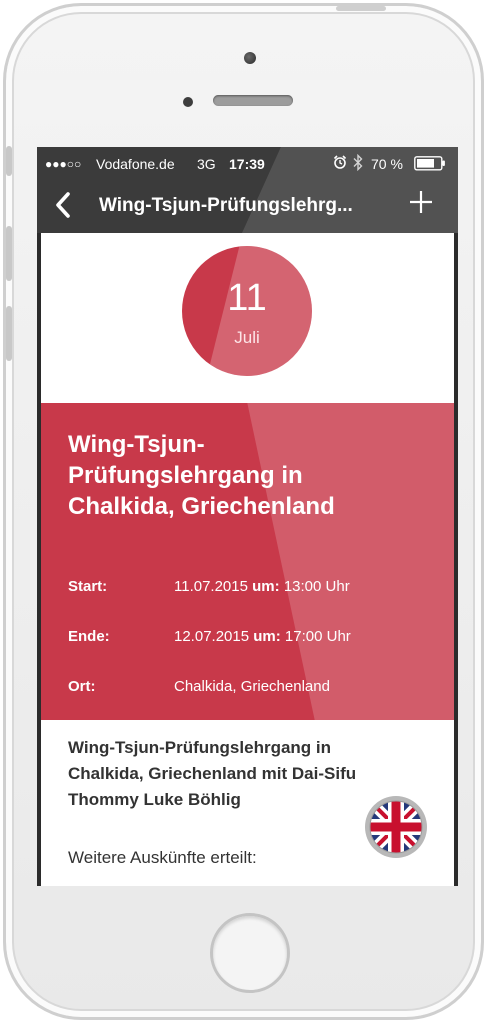 This screenshot has width=489, height=1025. I want to click on proximity-sensor, so click(188, 102).